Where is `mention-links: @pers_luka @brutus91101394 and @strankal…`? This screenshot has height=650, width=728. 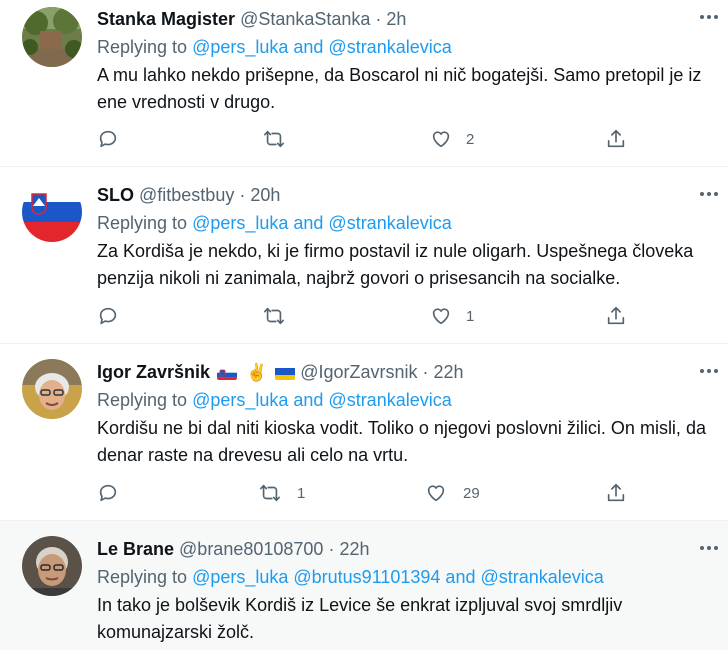
mention-links: @pers_luka @brutus91101394 and @strankal… is located at coordinates (398, 577).